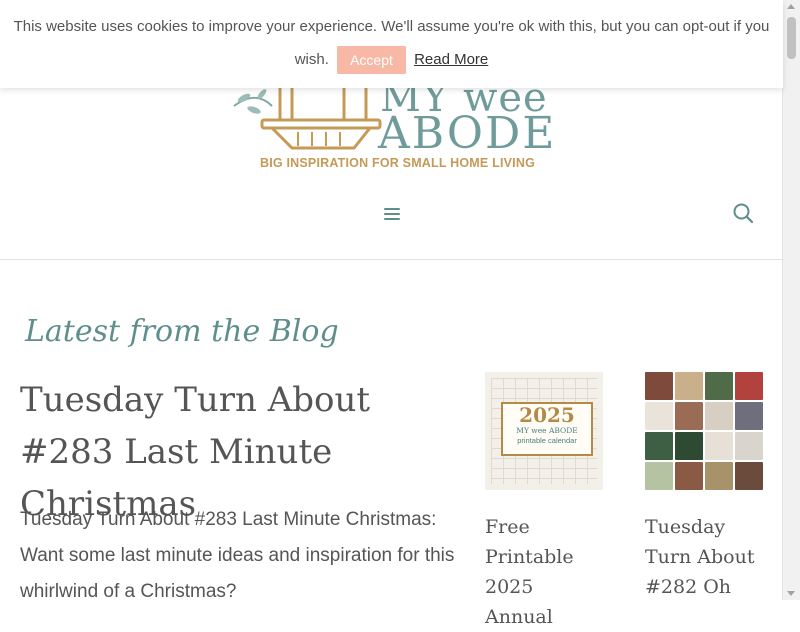  I want to click on scroll-down-icon, so click(791, 593).